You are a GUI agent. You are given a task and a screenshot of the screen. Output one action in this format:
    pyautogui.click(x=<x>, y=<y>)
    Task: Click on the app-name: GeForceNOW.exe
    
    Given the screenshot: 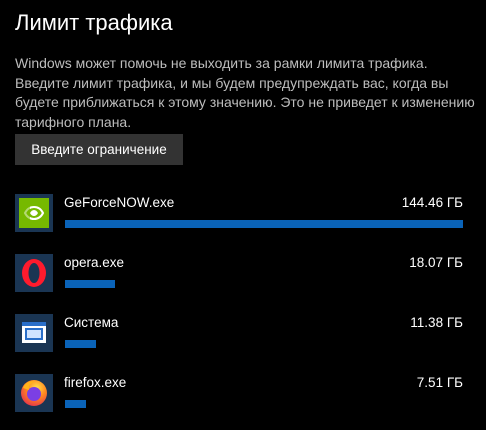 What is the action you would take?
    pyautogui.click(x=119, y=202)
    